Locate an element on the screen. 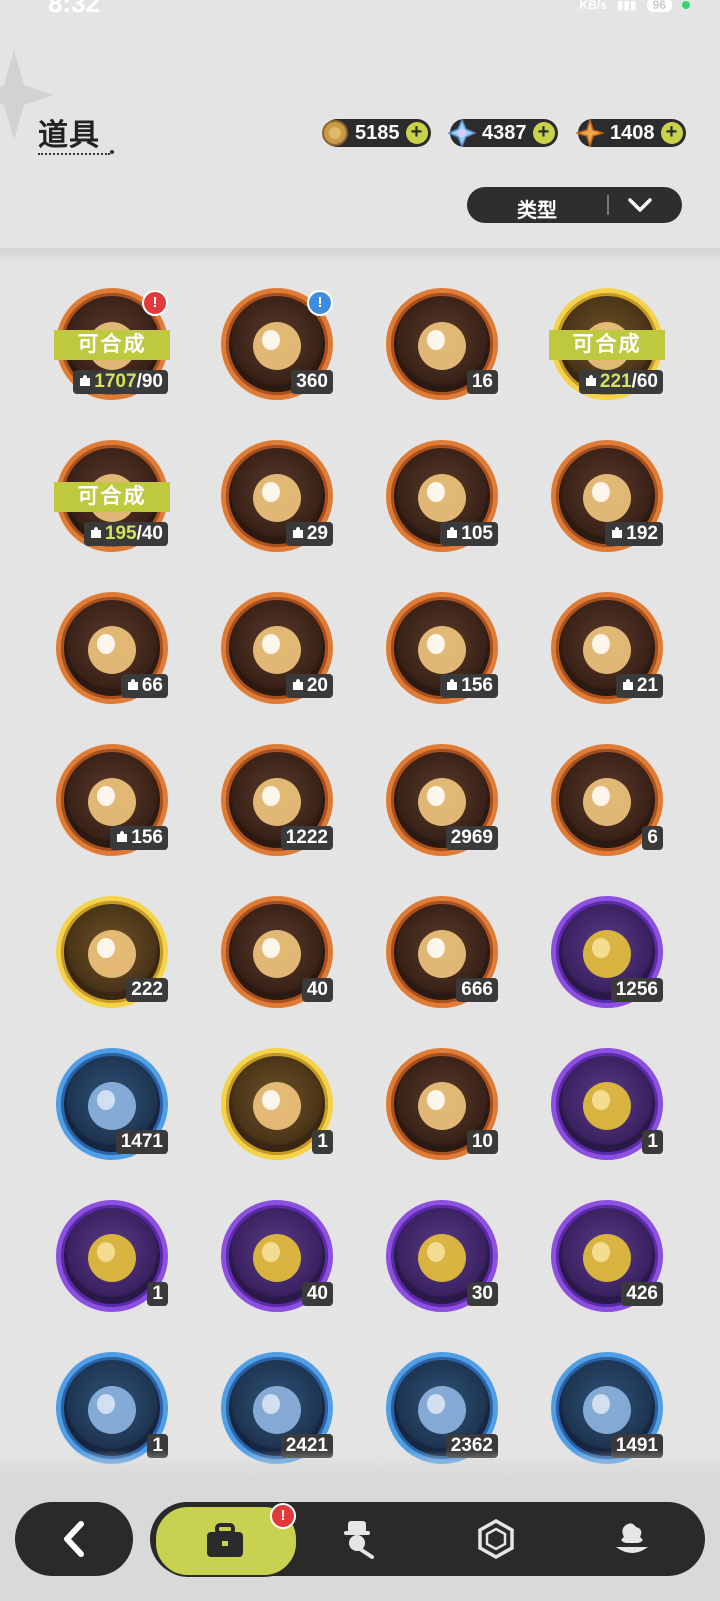  item-count: 192 is located at coordinates (634, 534).